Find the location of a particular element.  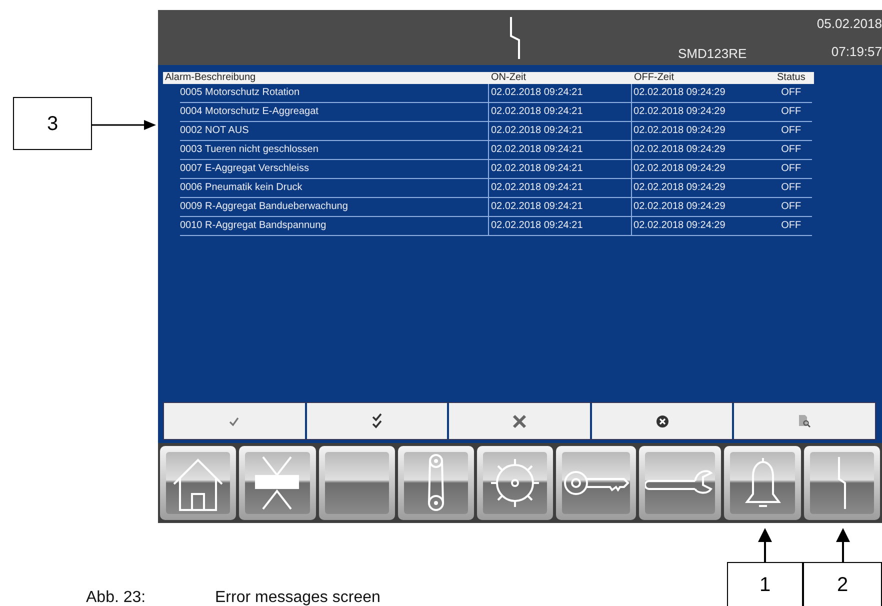

table-cell-text: 0004 Motorschutz E-Aggreagat is located at coordinates (250, 112).